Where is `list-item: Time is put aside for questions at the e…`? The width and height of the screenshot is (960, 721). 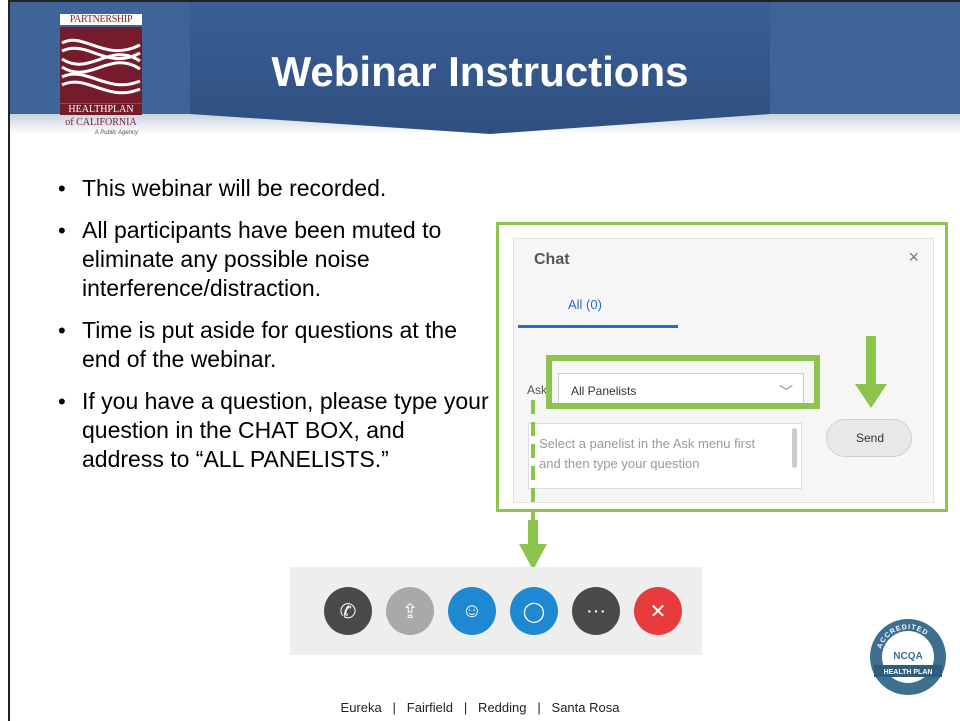
list-item: Time is put aside for questions at the e… is located at coordinates (271, 345).